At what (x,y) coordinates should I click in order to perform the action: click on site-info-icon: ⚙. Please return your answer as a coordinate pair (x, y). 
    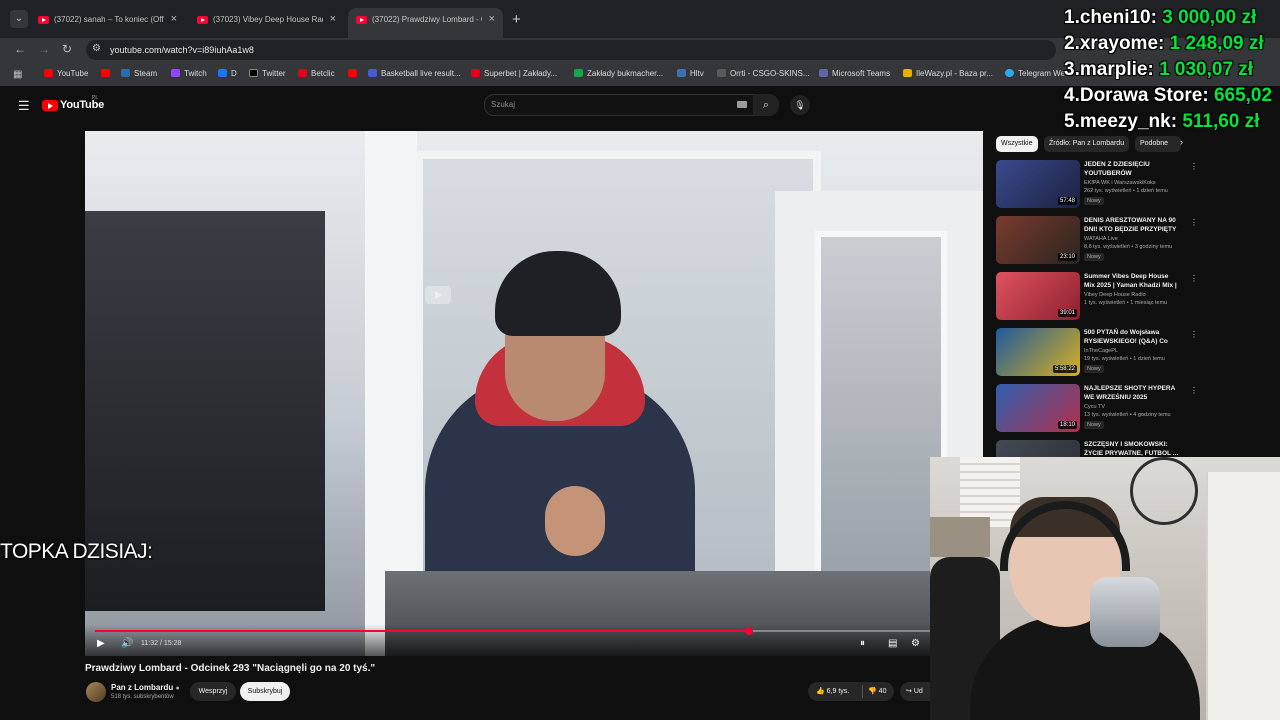
    Looking at the image, I should click on (96, 48).